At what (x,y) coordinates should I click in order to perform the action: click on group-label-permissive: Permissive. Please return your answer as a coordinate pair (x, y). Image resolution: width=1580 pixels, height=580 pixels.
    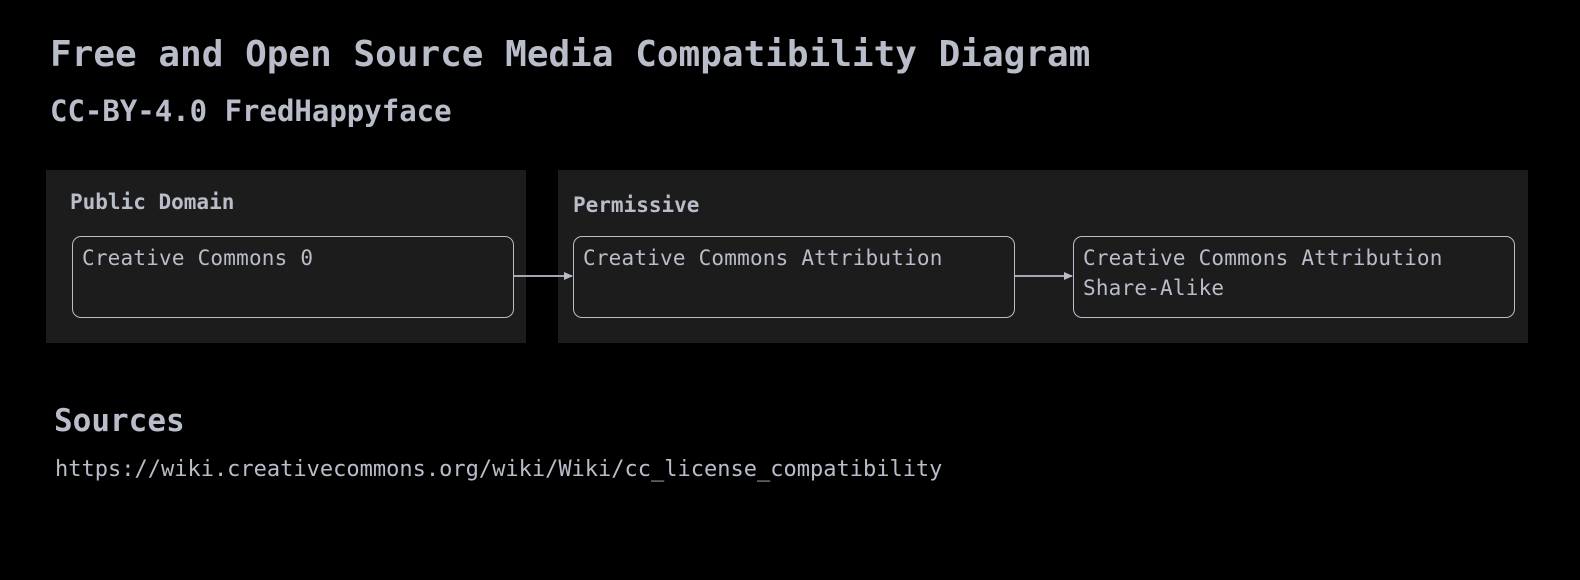
    Looking at the image, I should click on (636, 205).